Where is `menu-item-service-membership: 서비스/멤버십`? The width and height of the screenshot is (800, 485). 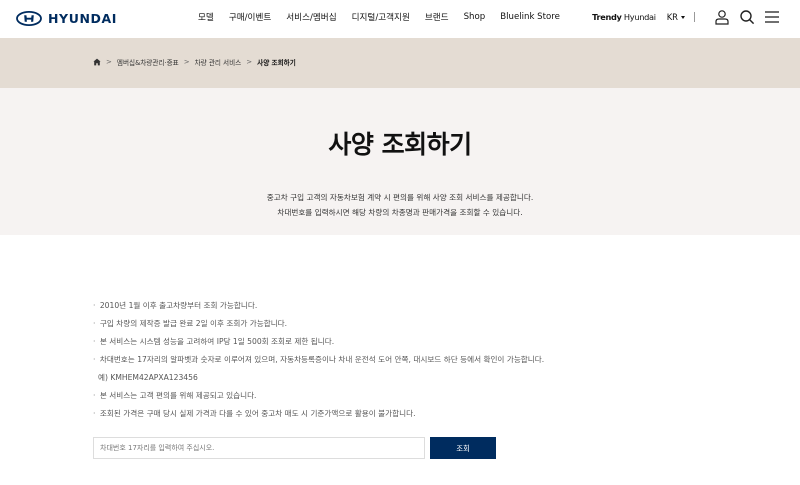
menu-item-service-membership: 서비스/멤버십 is located at coordinates (311, 17).